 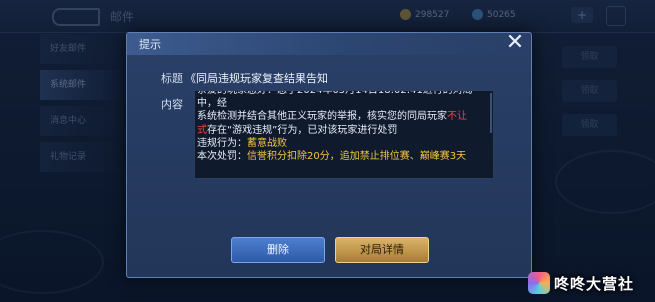 I want to click on content-text-span: 系统检测并结合其他正义玩家的举报，核实您的同局玩家, so click(x=322, y=117).